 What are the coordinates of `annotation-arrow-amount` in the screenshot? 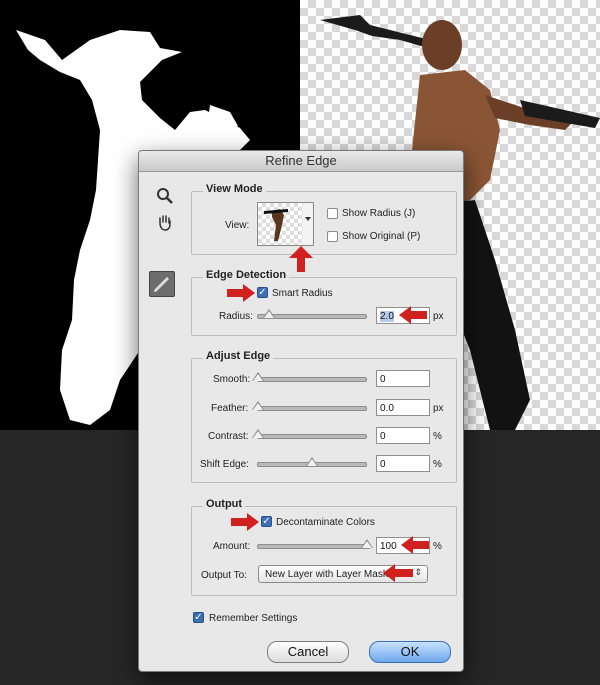 It's located at (415, 545).